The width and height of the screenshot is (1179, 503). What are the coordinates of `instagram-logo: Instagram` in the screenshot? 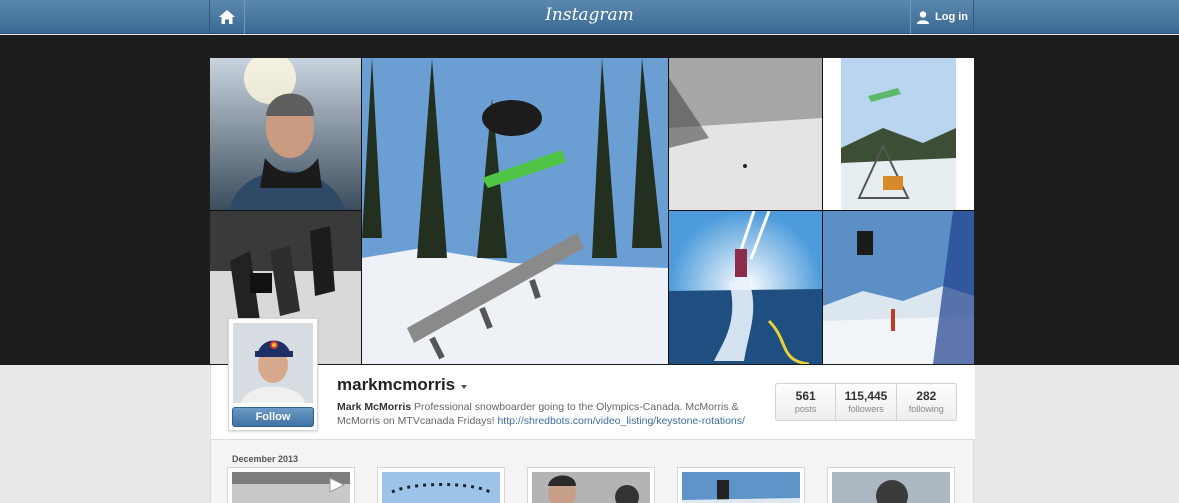 It's located at (589, 15).